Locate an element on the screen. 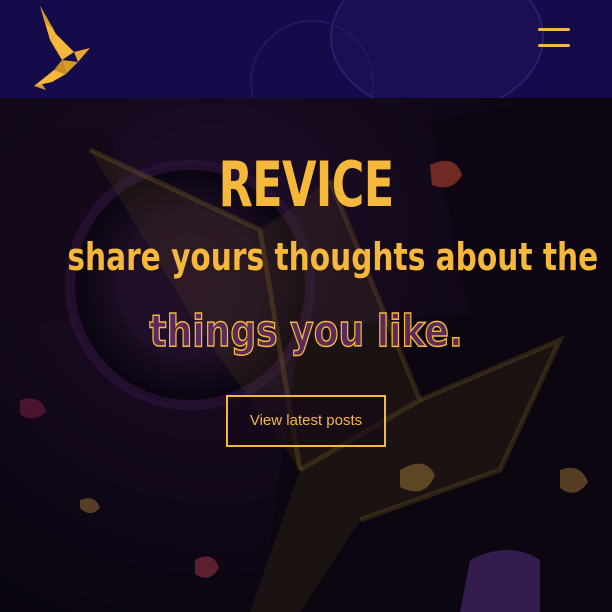 This screenshot has width=612, height=612. hero-subtitle-outline: things you like. is located at coordinates (306, 331).